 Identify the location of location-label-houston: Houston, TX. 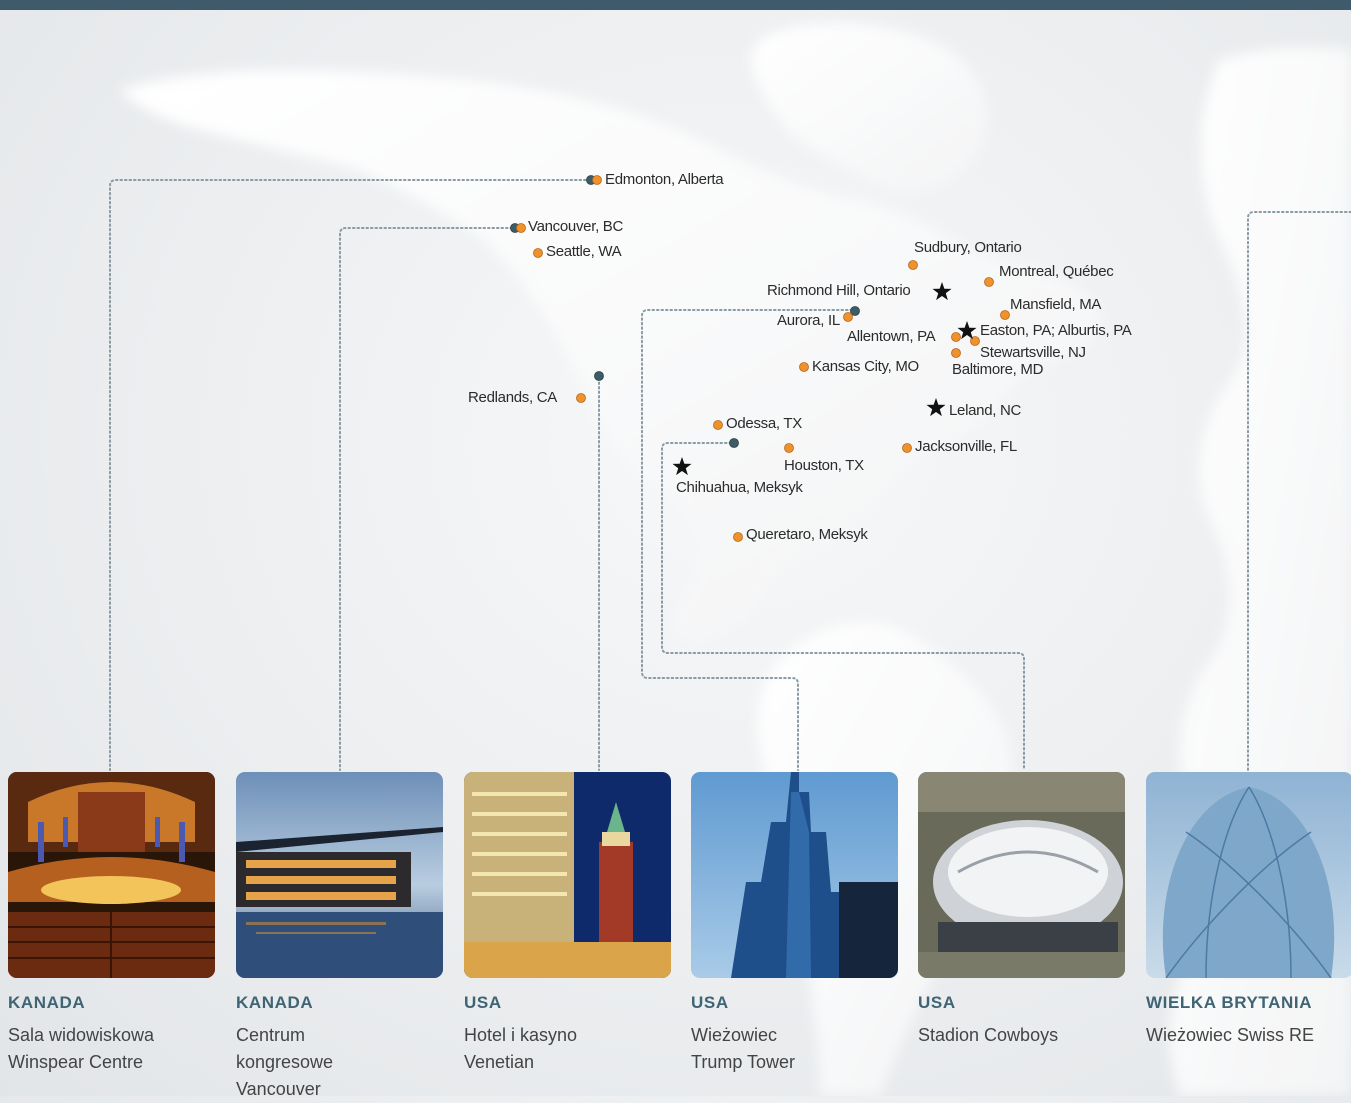
(824, 465).